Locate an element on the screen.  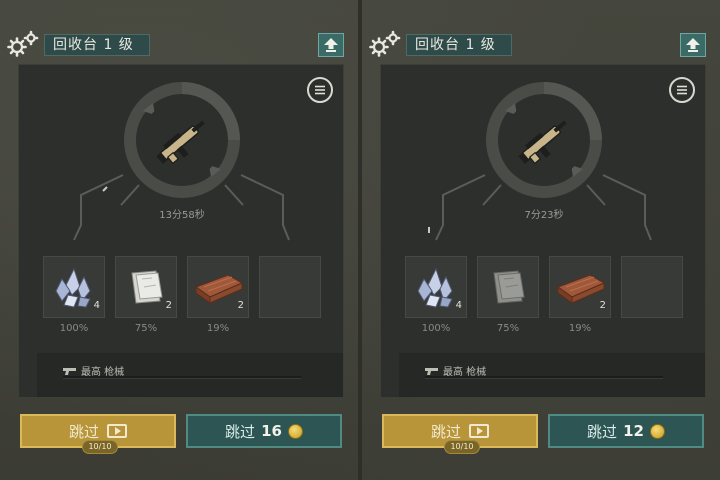
output-slot-cloth is located at coordinates (508, 287).